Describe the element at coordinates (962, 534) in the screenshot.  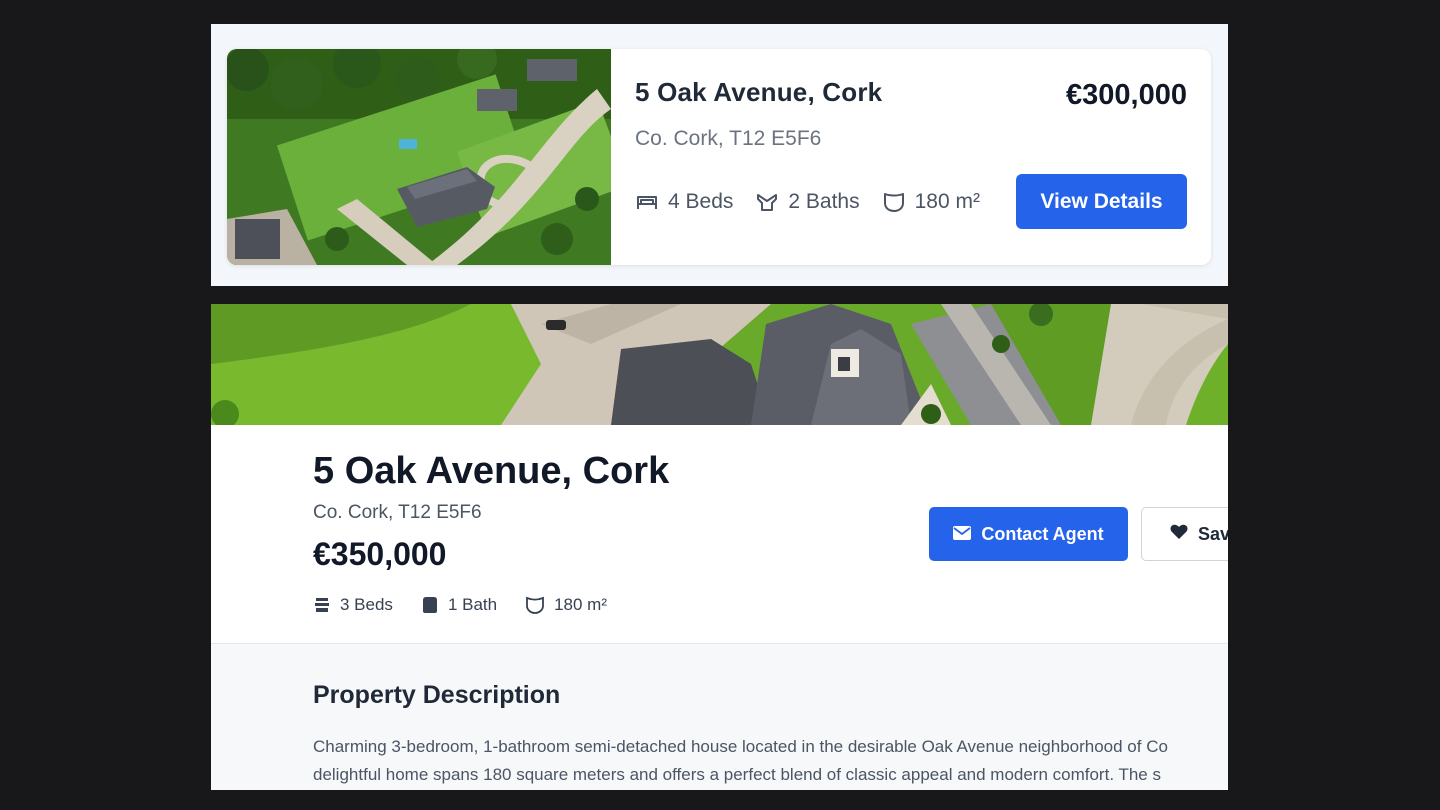
I see `envelope-icon` at that location.